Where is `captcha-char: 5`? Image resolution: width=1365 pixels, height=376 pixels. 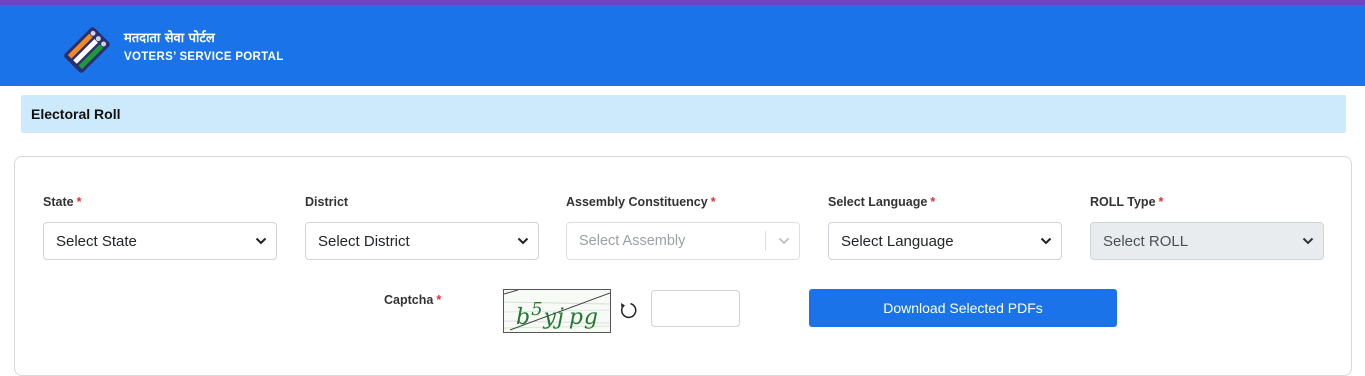
captcha-char: 5 is located at coordinates (537, 309).